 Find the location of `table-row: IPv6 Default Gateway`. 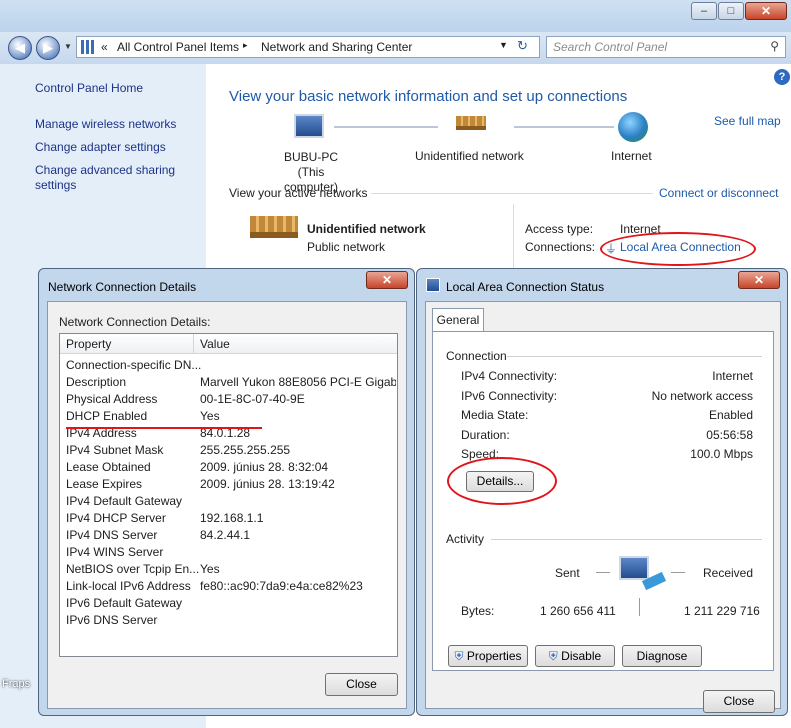

table-row: IPv6 Default Gateway is located at coordinates (228, 604).